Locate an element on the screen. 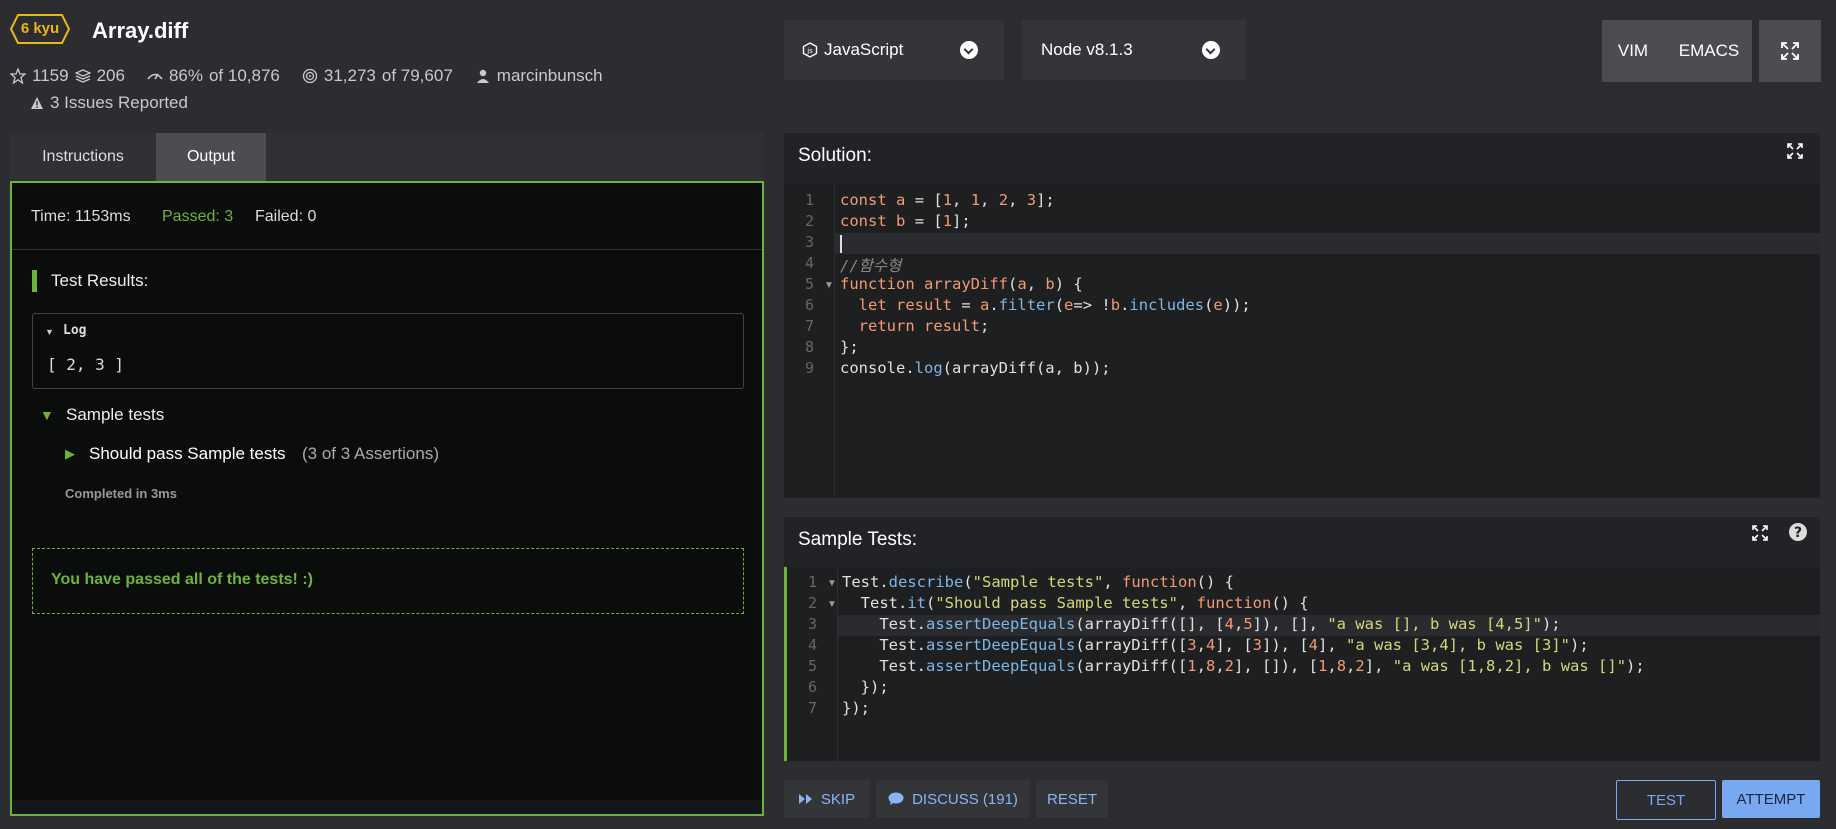 The image size is (1836, 829). reset-button: RESET is located at coordinates (1072, 799).